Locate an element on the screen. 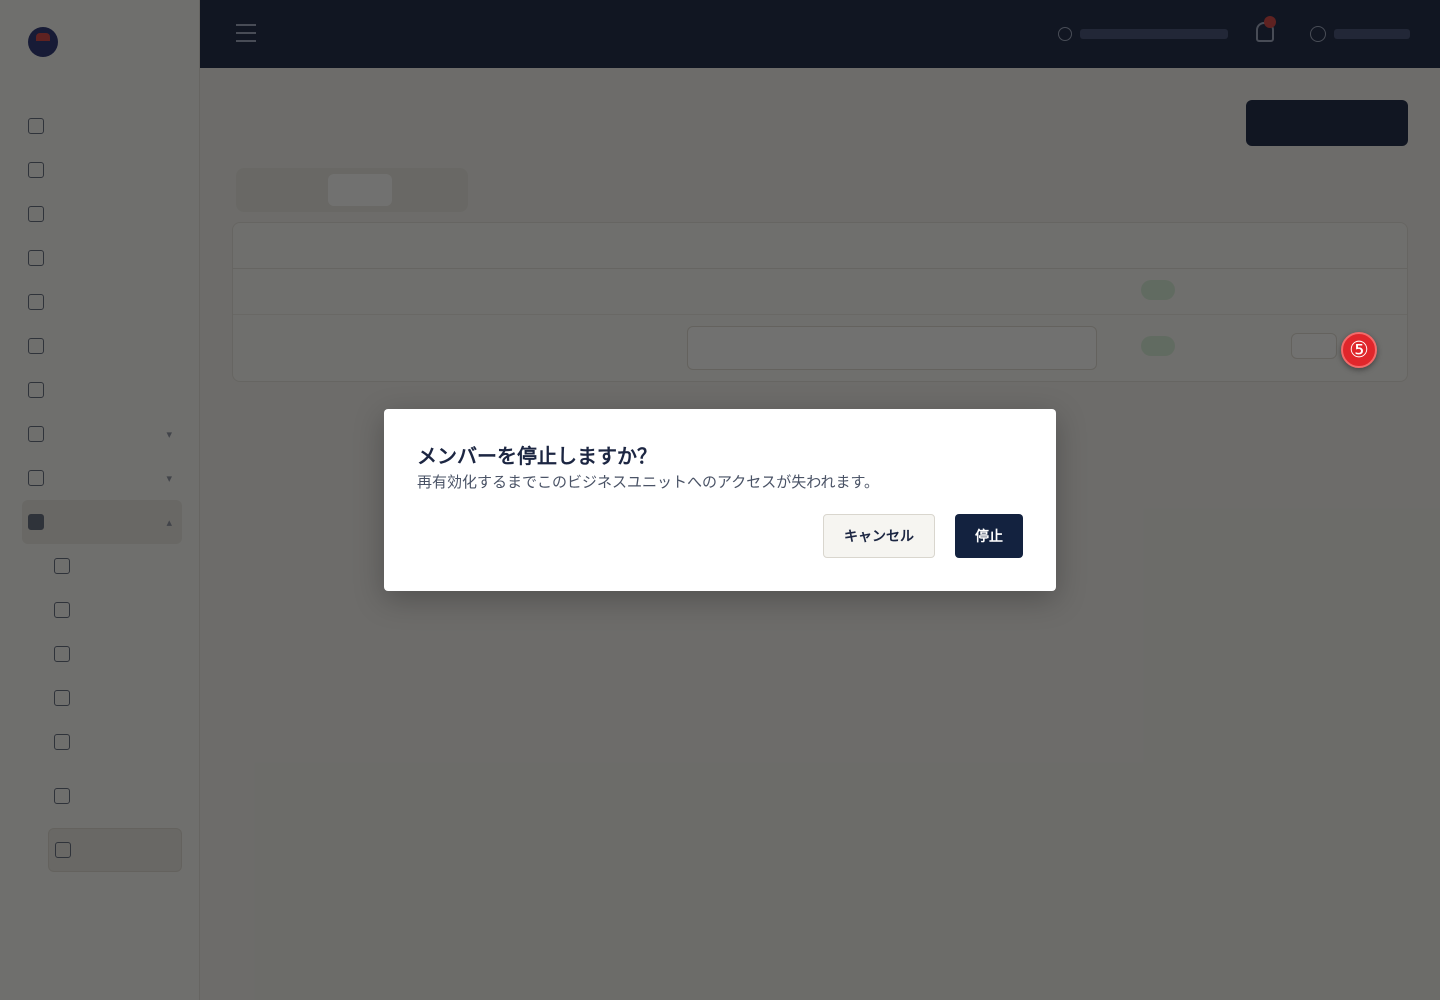 The height and width of the screenshot is (1000, 1440). step-marker: ⑤ is located at coordinates (1359, 350).